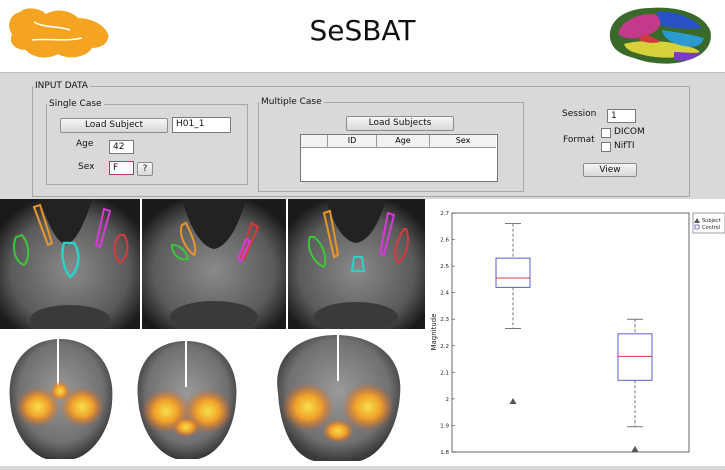  What do you see at coordinates (579, 140) in the screenshot?
I see `format-label: Format` at bounding box center [579, 140].